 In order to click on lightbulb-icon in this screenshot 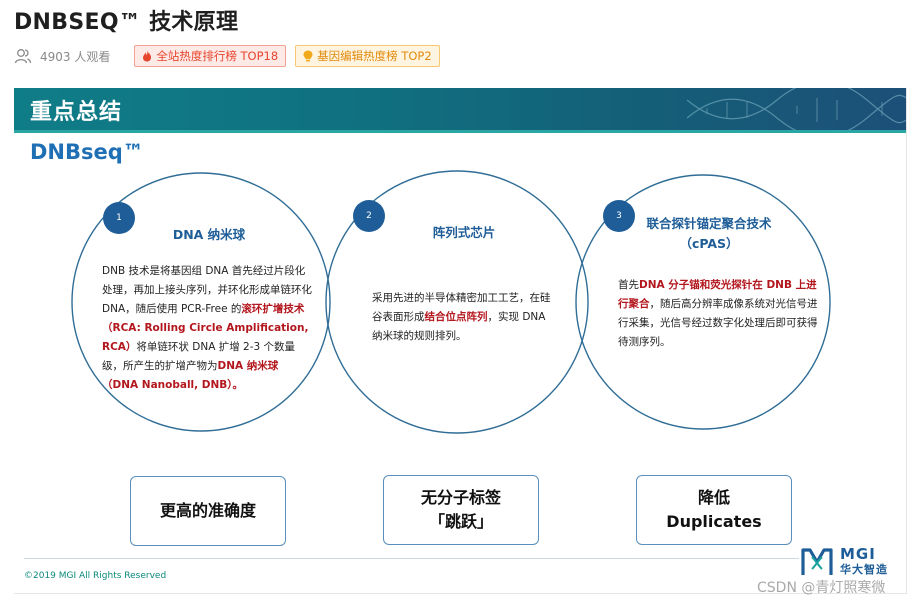, I will do `click(308, 56)`.